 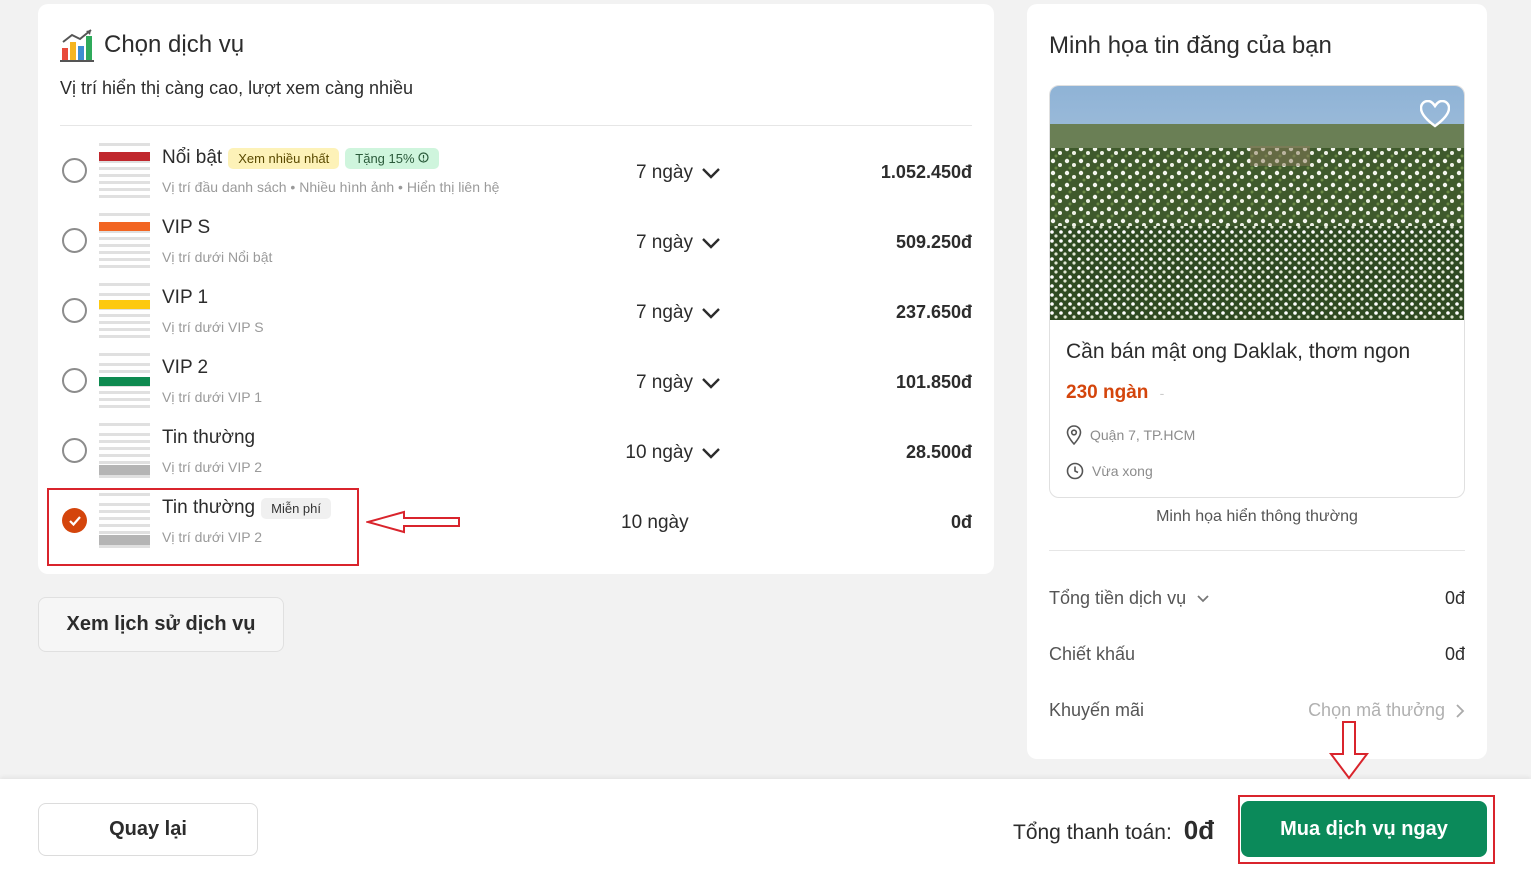 What do you see at coordinates (212, 397) in the screenshot?
I see `service-description: Vị trí dưới VIP 1` at bounding box center [212, 397].